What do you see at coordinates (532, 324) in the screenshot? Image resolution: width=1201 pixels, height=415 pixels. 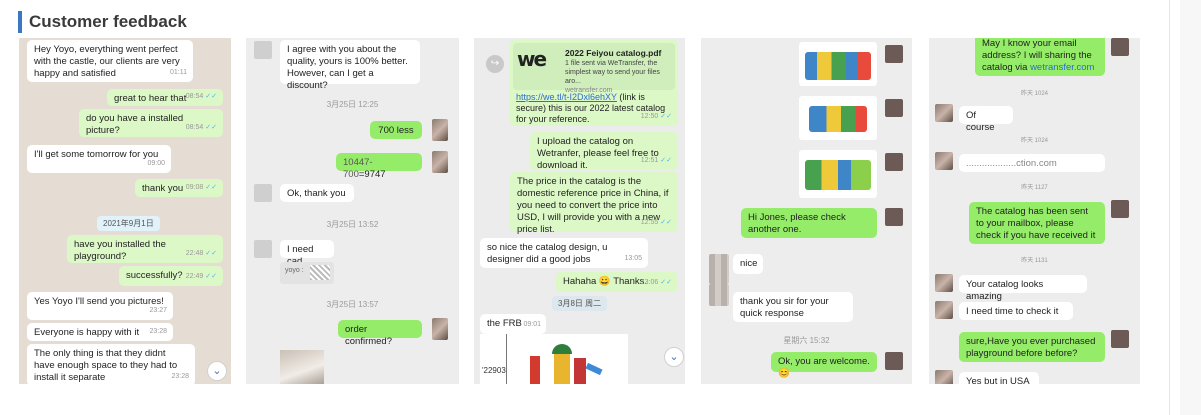 I see `message-time: 09:01` at bounding box center [532, 324].